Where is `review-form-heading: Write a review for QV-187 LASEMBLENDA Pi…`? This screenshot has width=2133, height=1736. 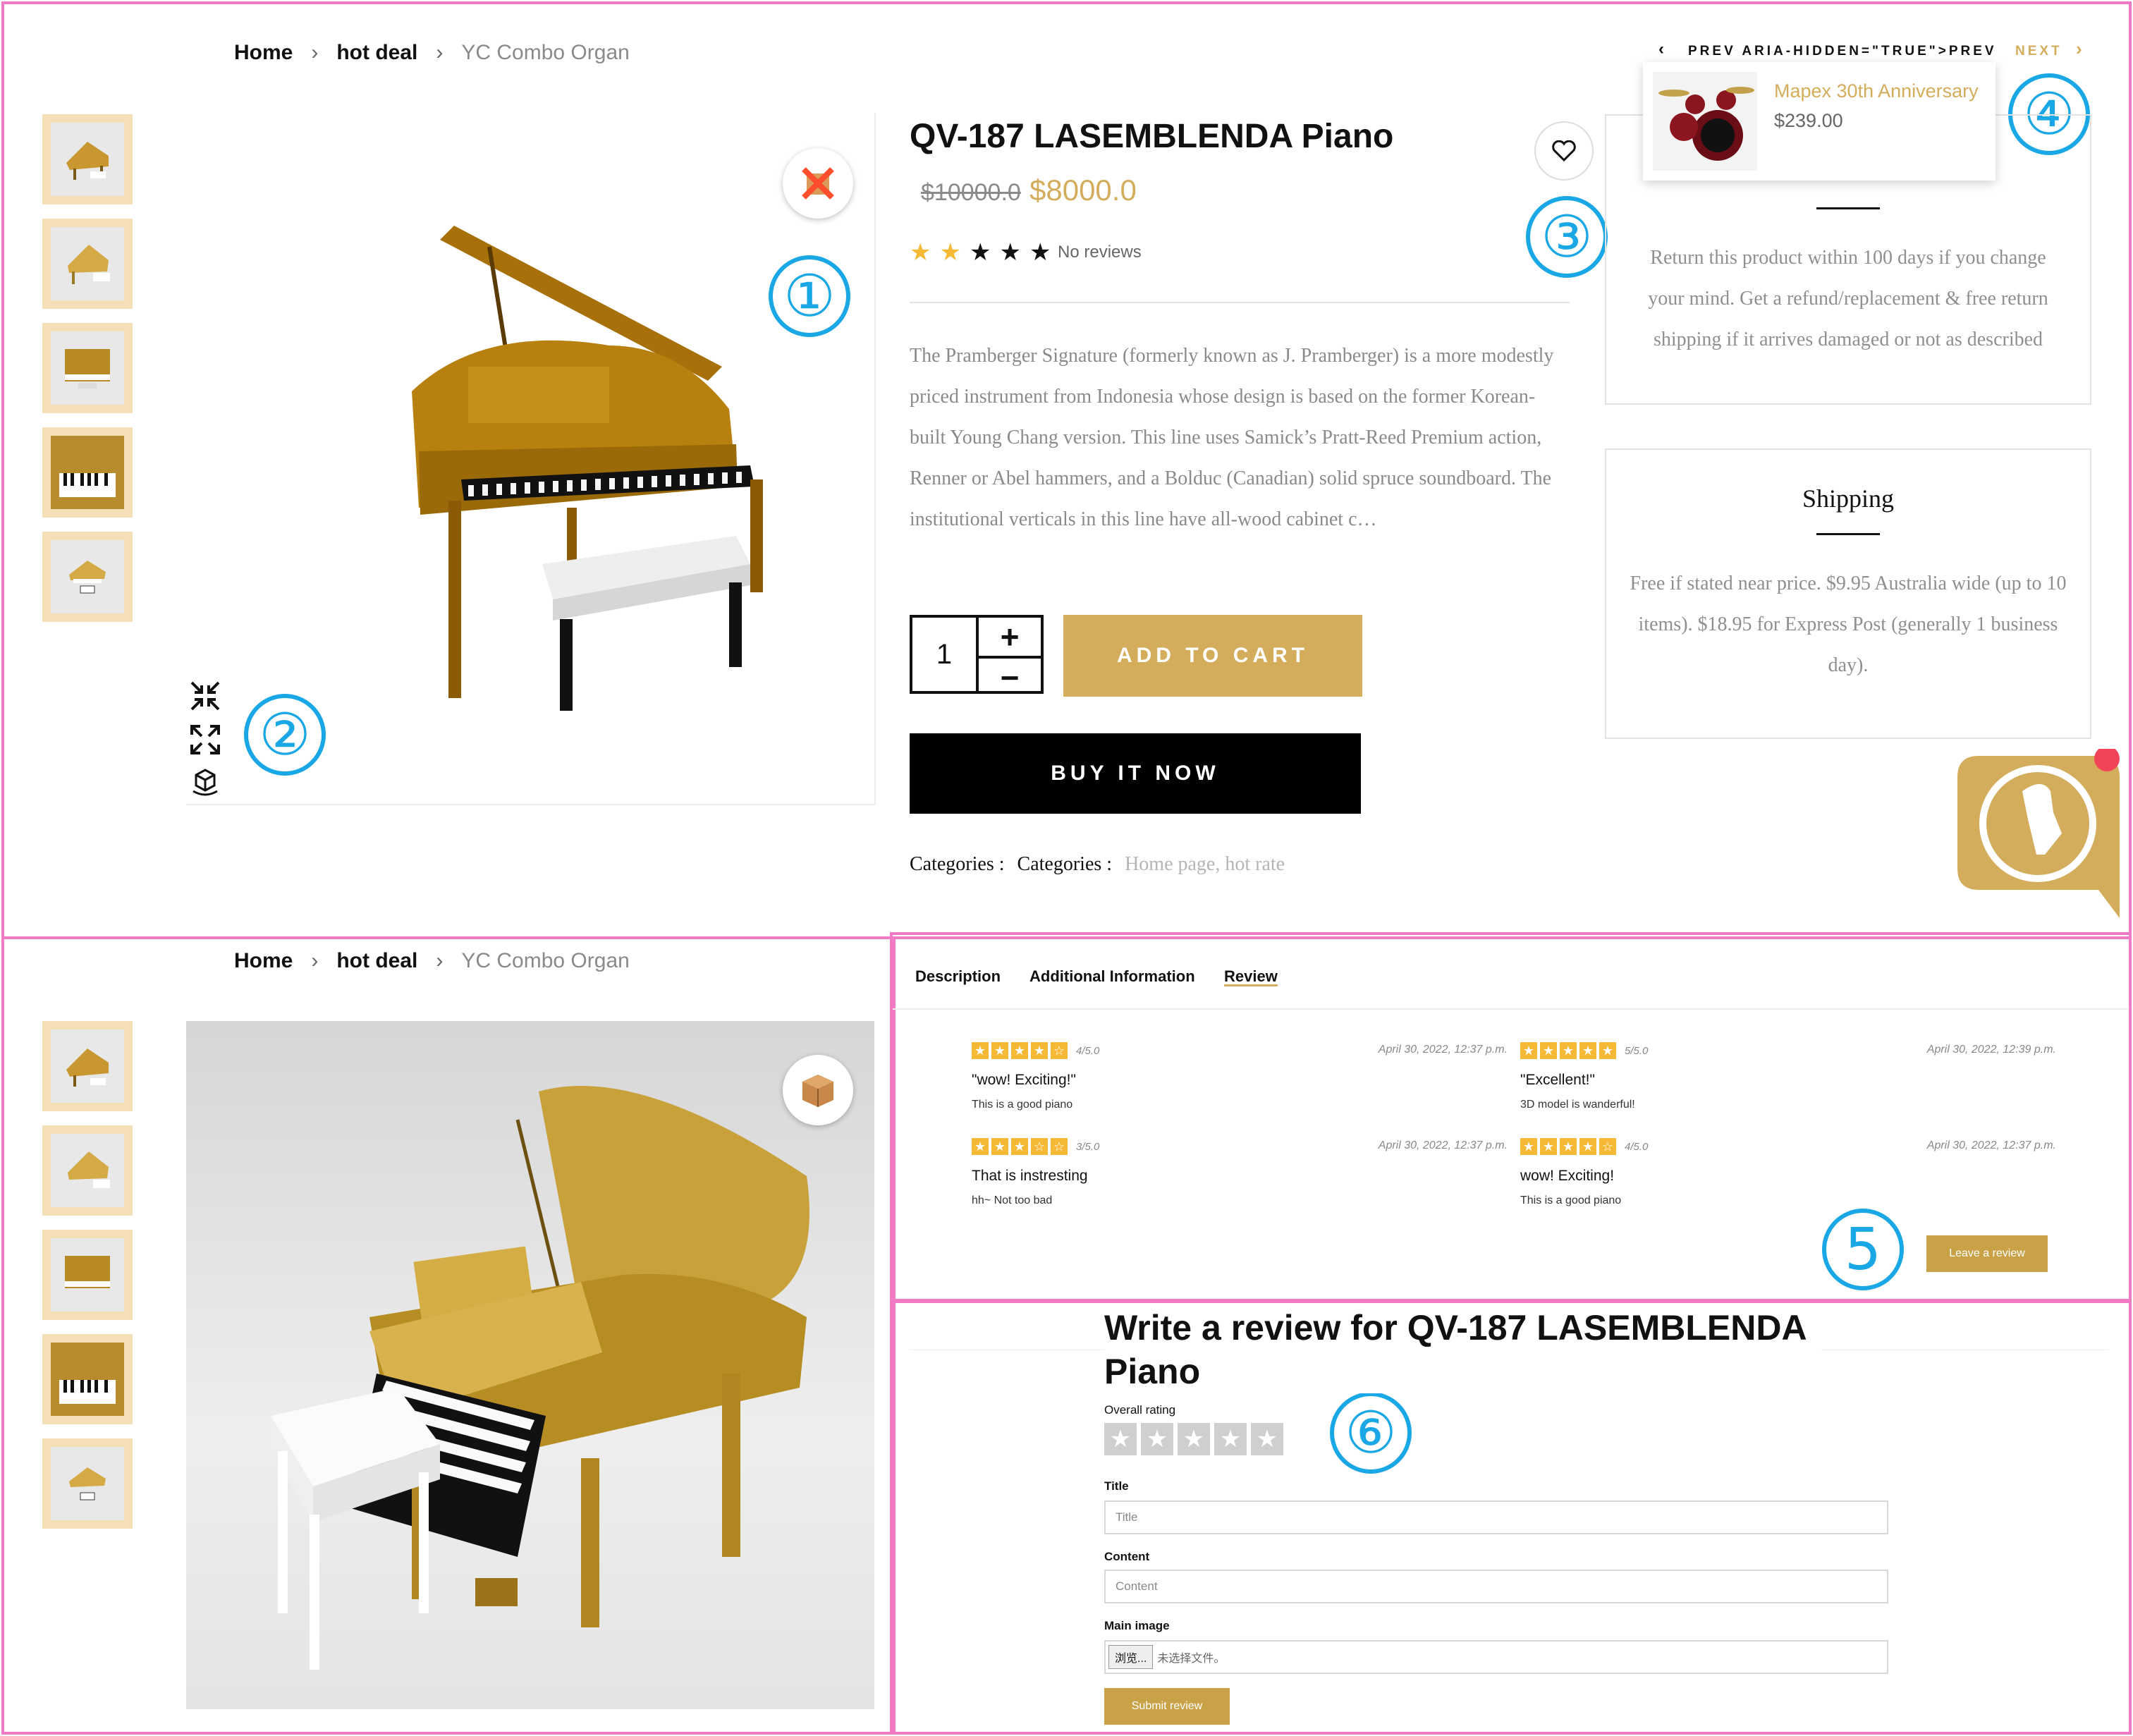
review-form-heading: Write a review for QV-187 LASEMBLENDA Pi… is located at coordinates (1462, 1350).